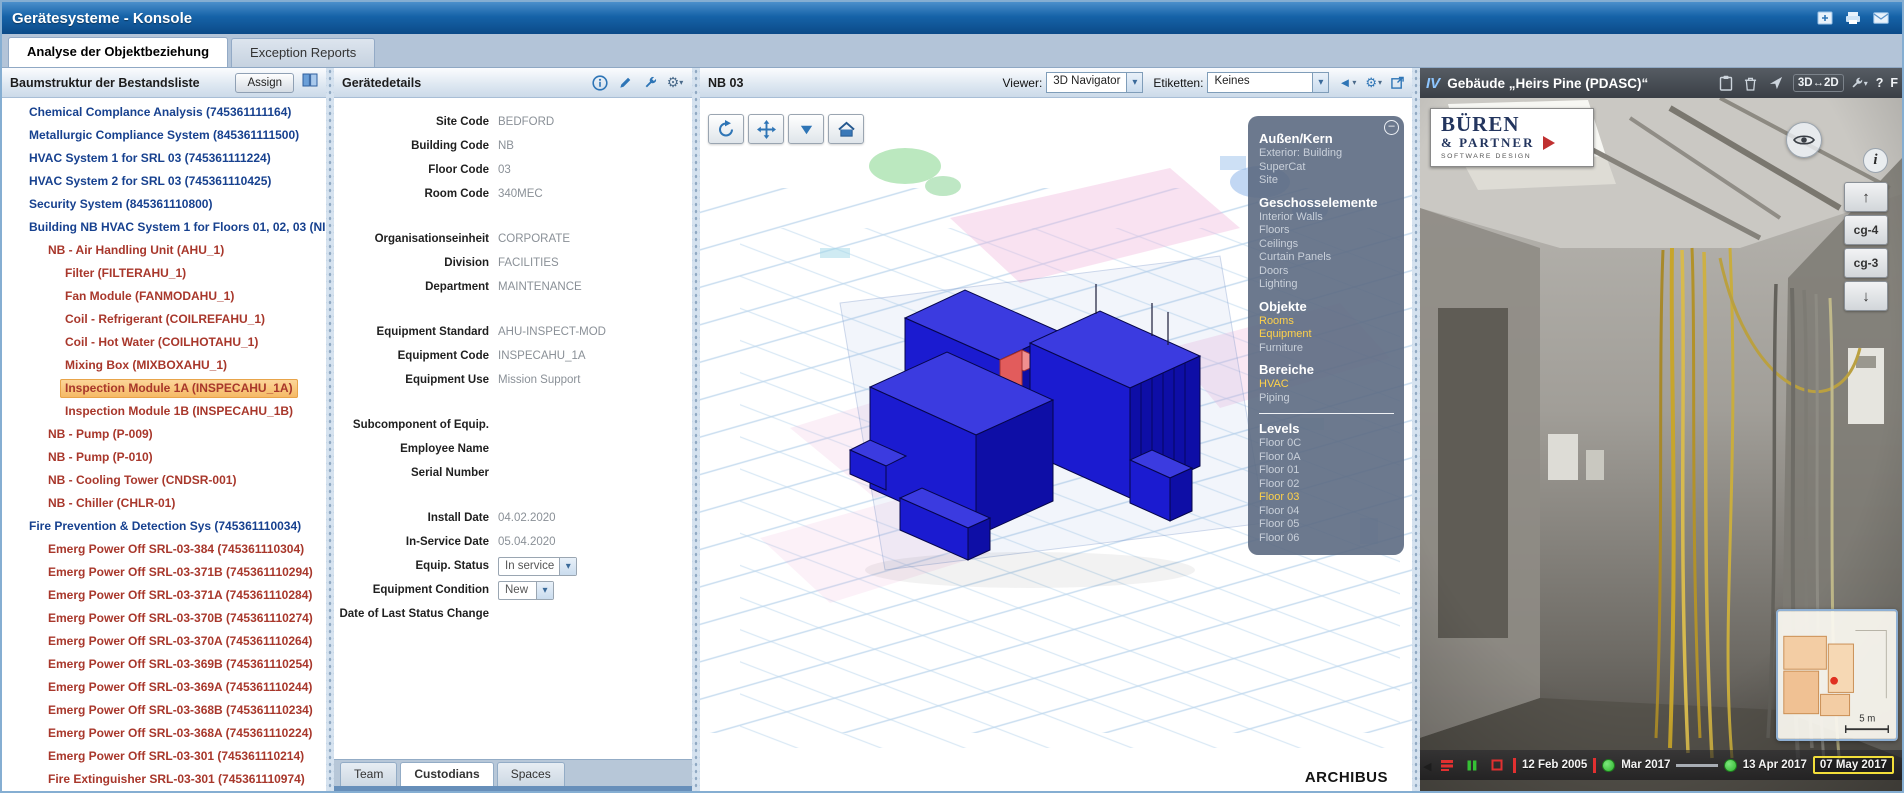 Image resolution: width=1904 pixels, height=793 pixels. What do you see at coordinates (1327, 512) in the screenshot?
I see `layer-item: Floor 04` at bounding box center [1327, 512].